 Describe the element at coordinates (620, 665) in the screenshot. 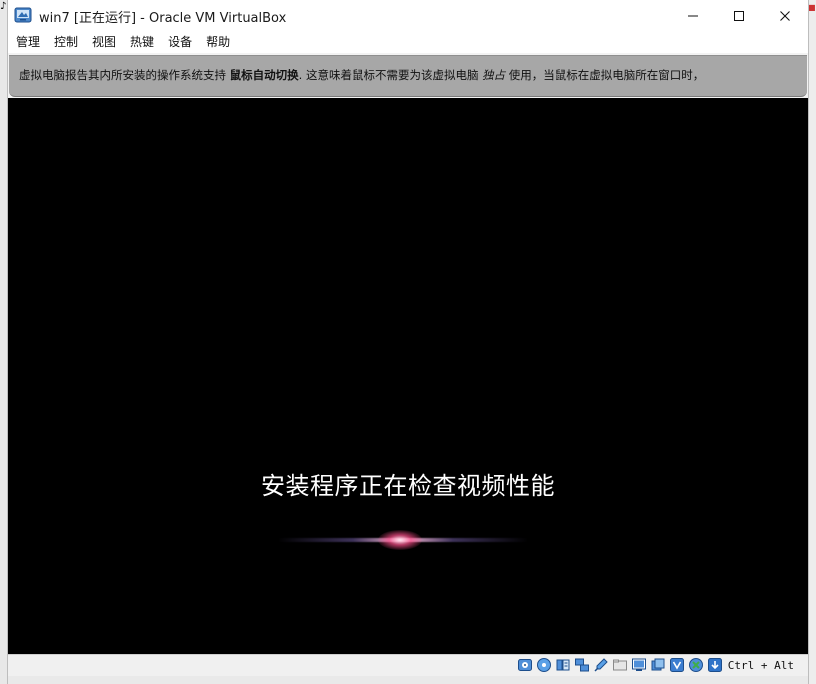

I see `shared-folders-icon` at that location.